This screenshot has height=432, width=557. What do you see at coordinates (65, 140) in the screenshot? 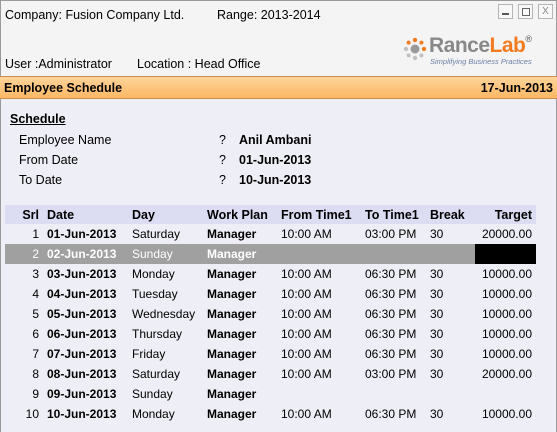
I see `employee-name-label: Employee Name` at bounding box center [65, 140].